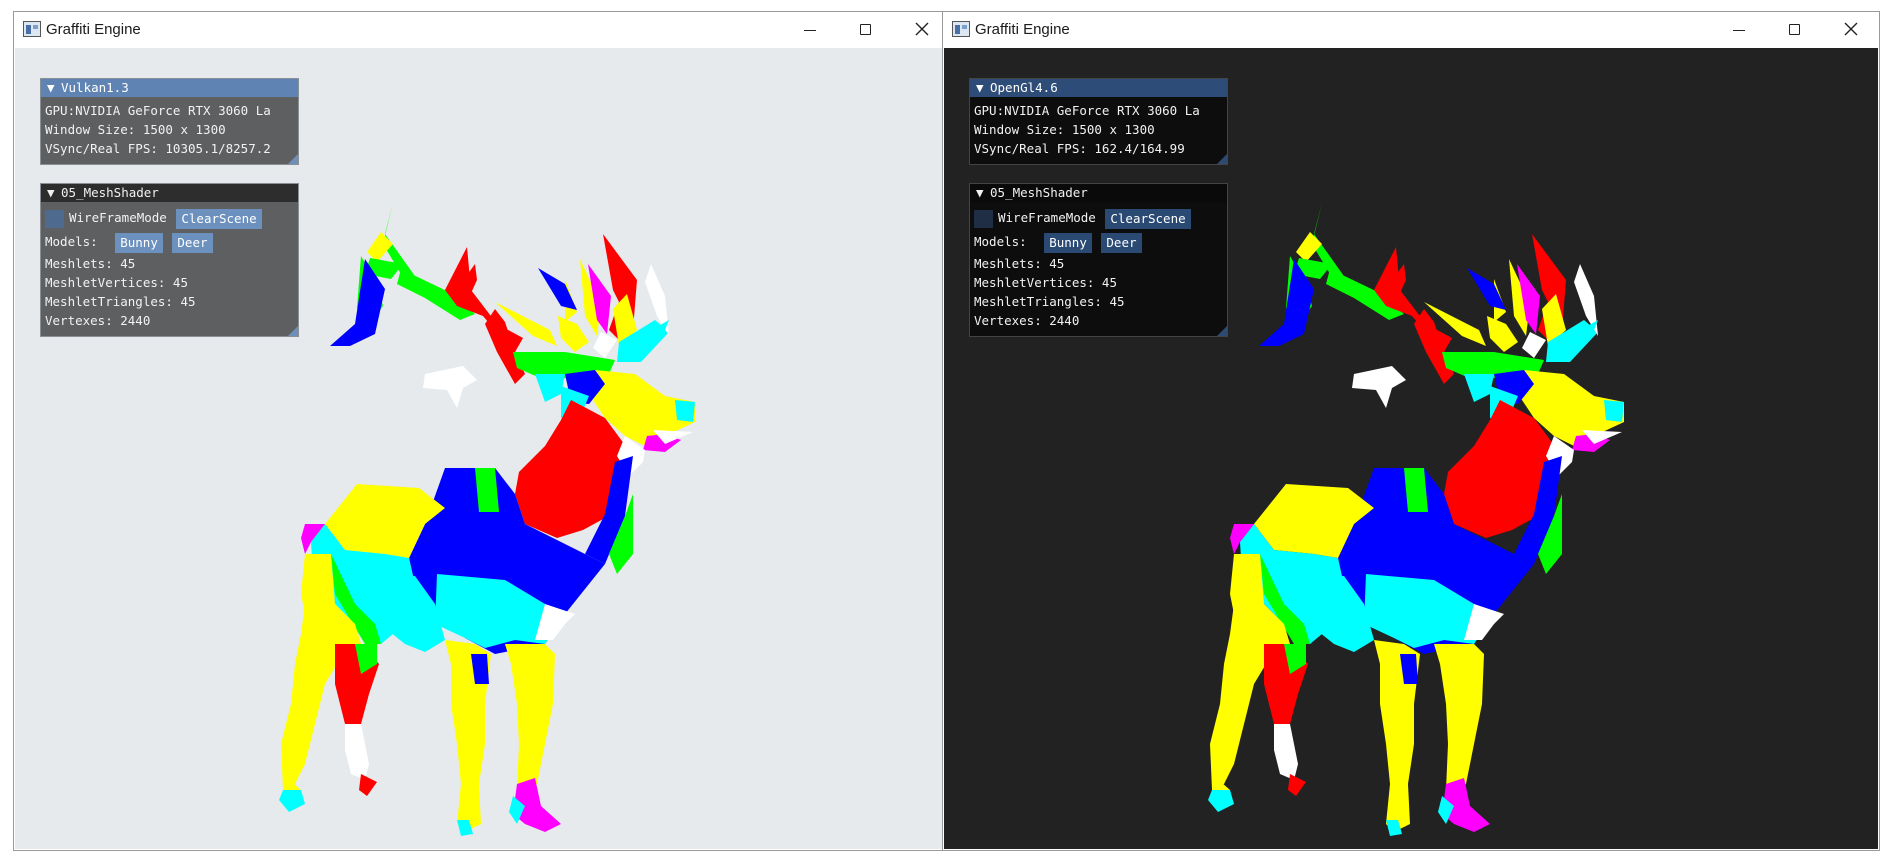  I want to click on api-version-label: OpenGl4.6, so click(1024, 87).